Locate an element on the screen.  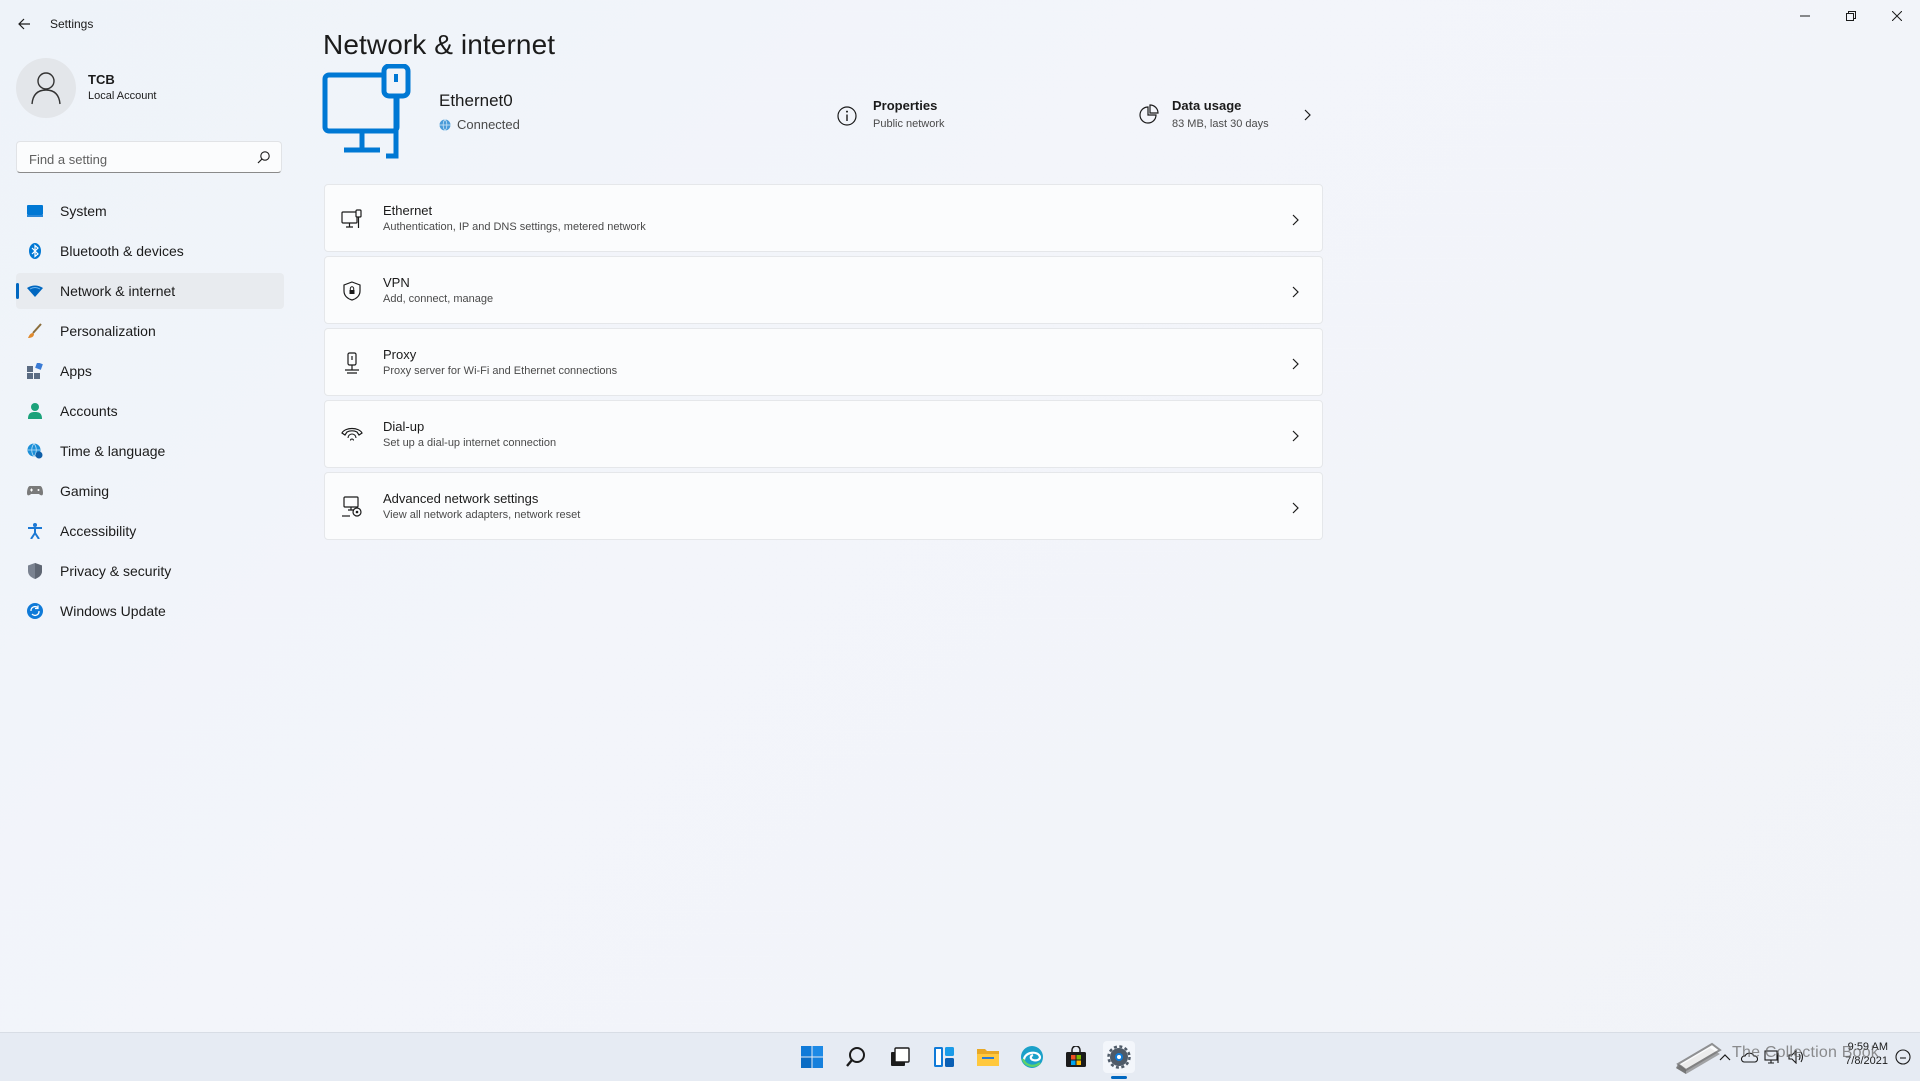
minimize-button is located at coordinates (1805, 16).